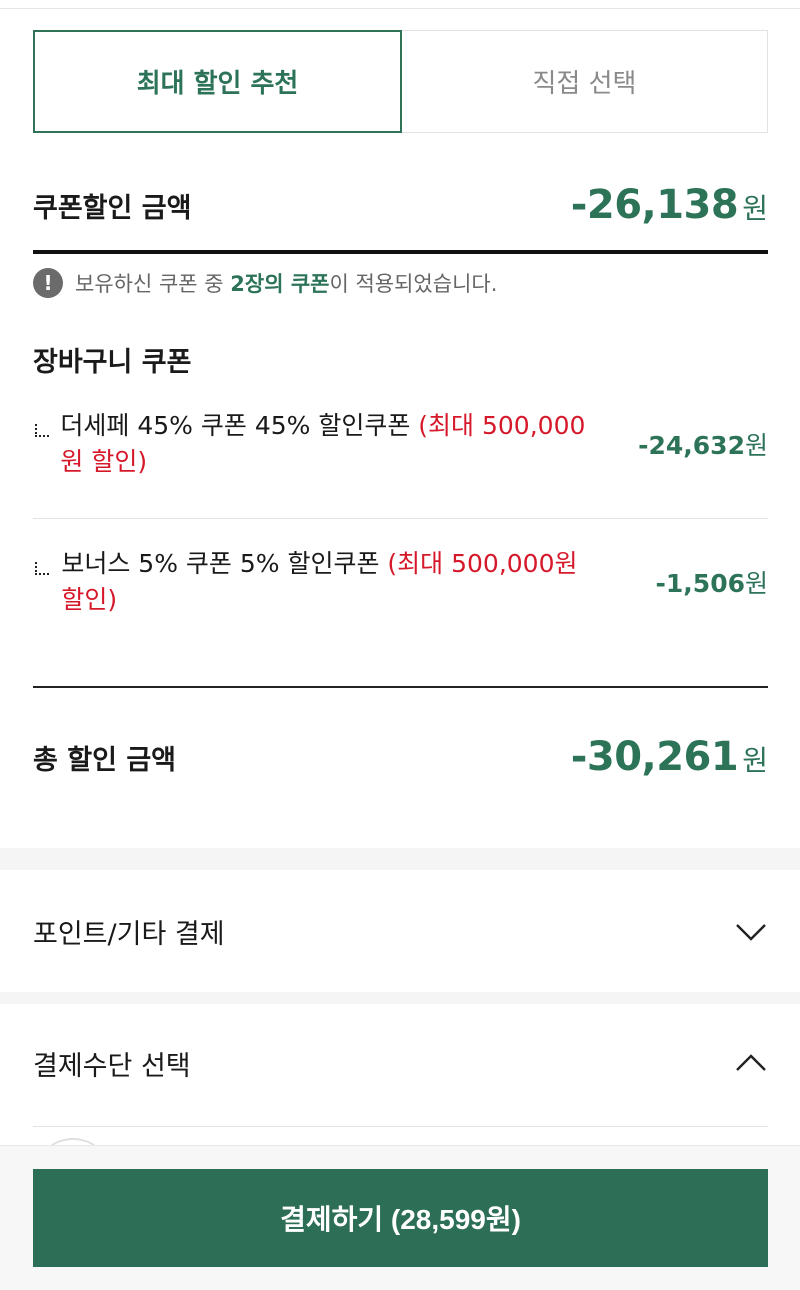 The image size is (800, 1290). Describe the element at coordinates (400, 757) in the screenshot. I see `total-discount-row: 총 할인 금액 -30,261 원` at that location.